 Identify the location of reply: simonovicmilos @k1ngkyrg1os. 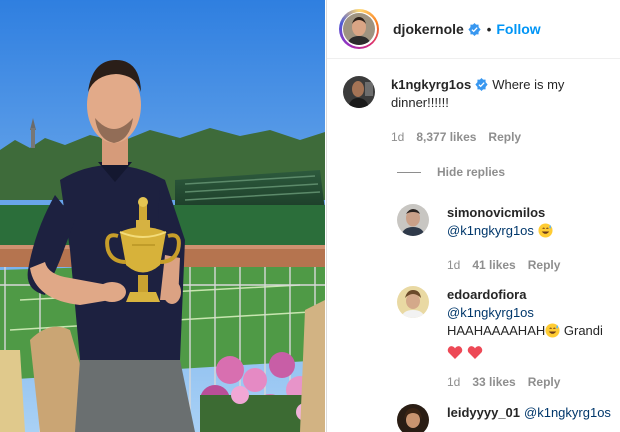
(508, 222).